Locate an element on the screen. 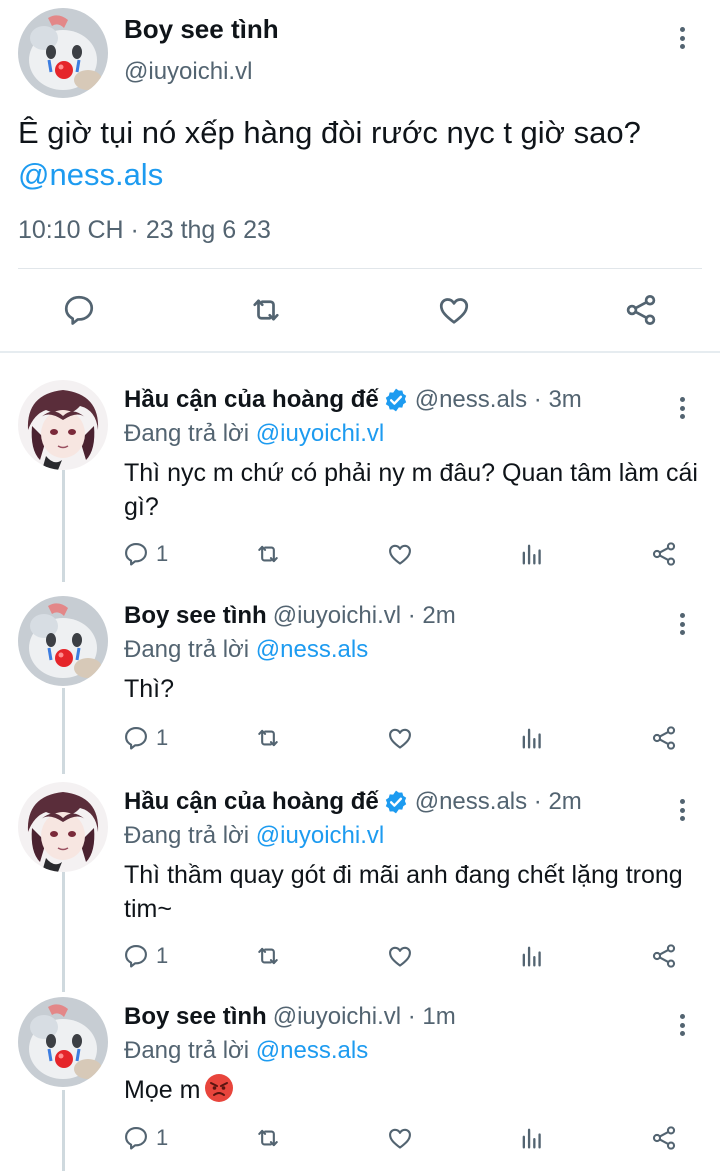 Image resolution: width=720 pixels, height=1171 pixels. author-handle-time: @ness.als · 2m is located at coordinates (498, 801).